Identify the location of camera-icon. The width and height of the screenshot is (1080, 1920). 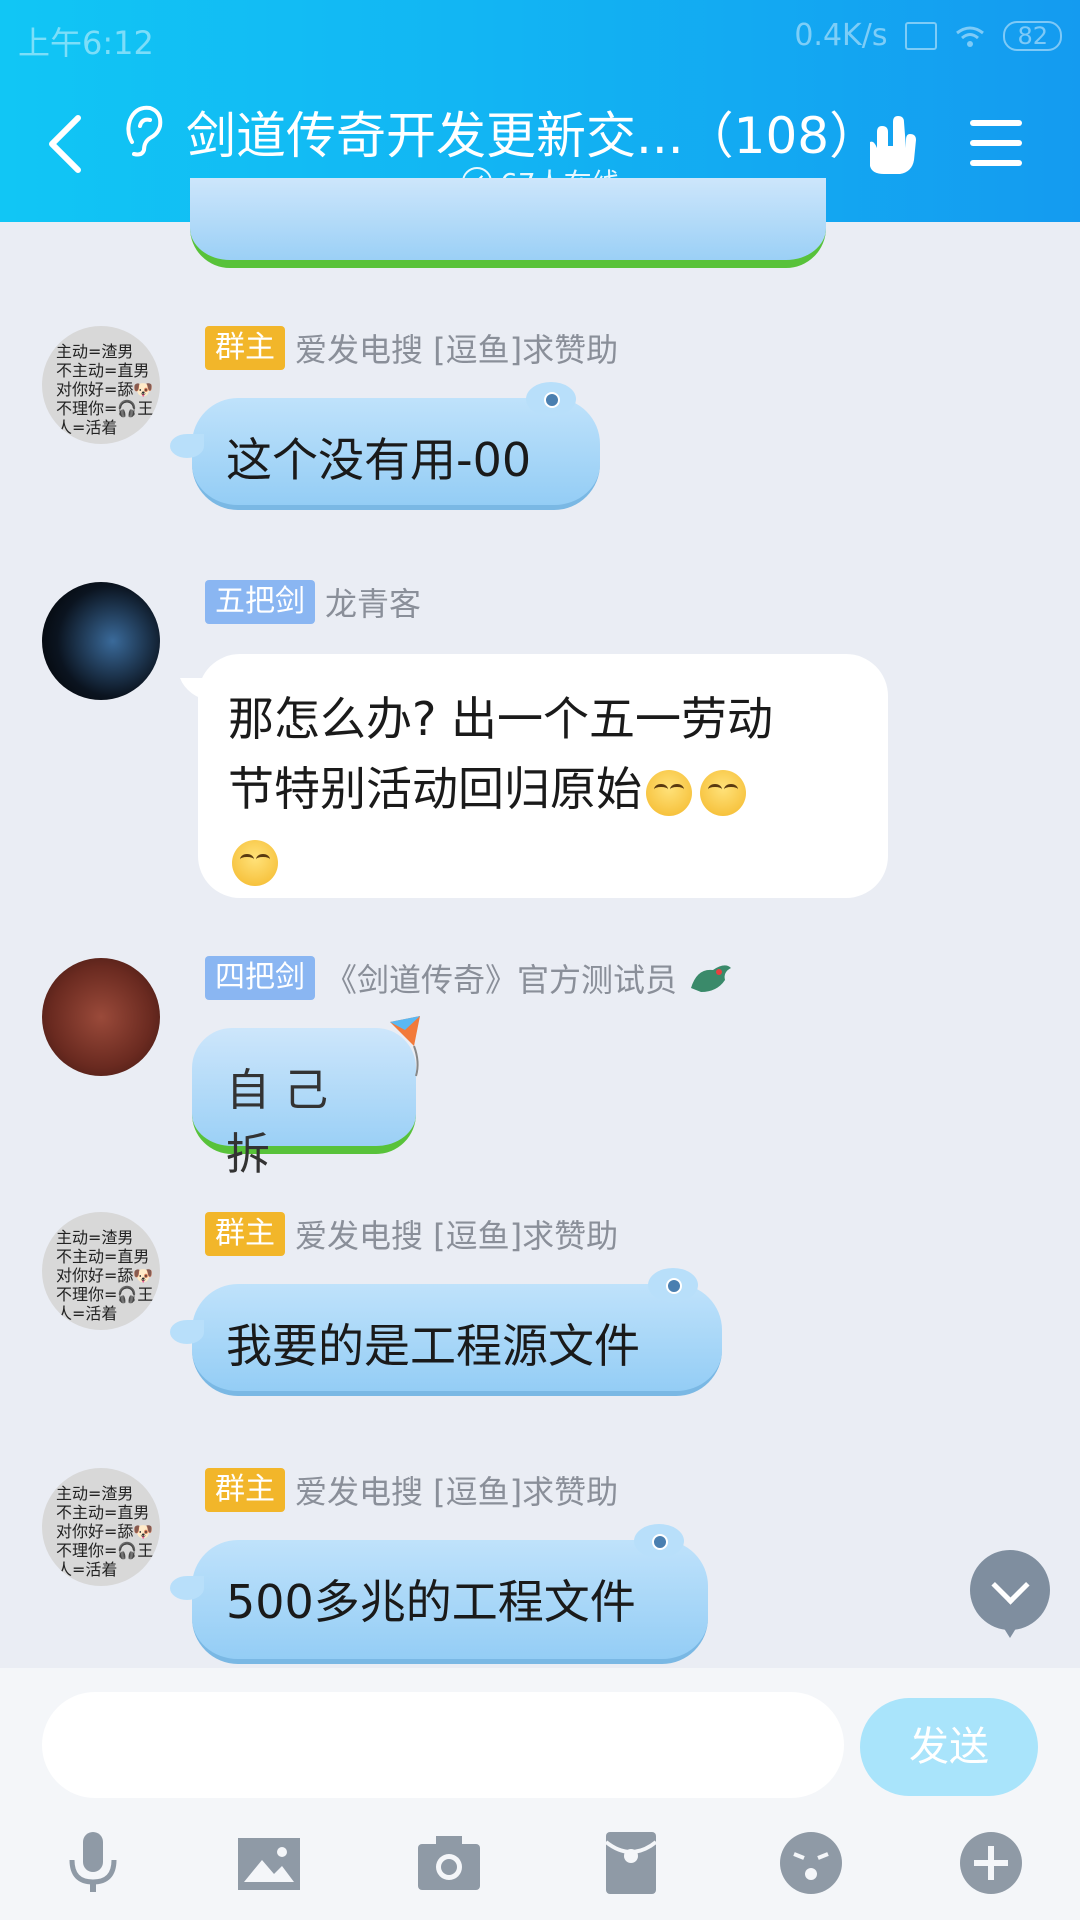
(449, 1863).